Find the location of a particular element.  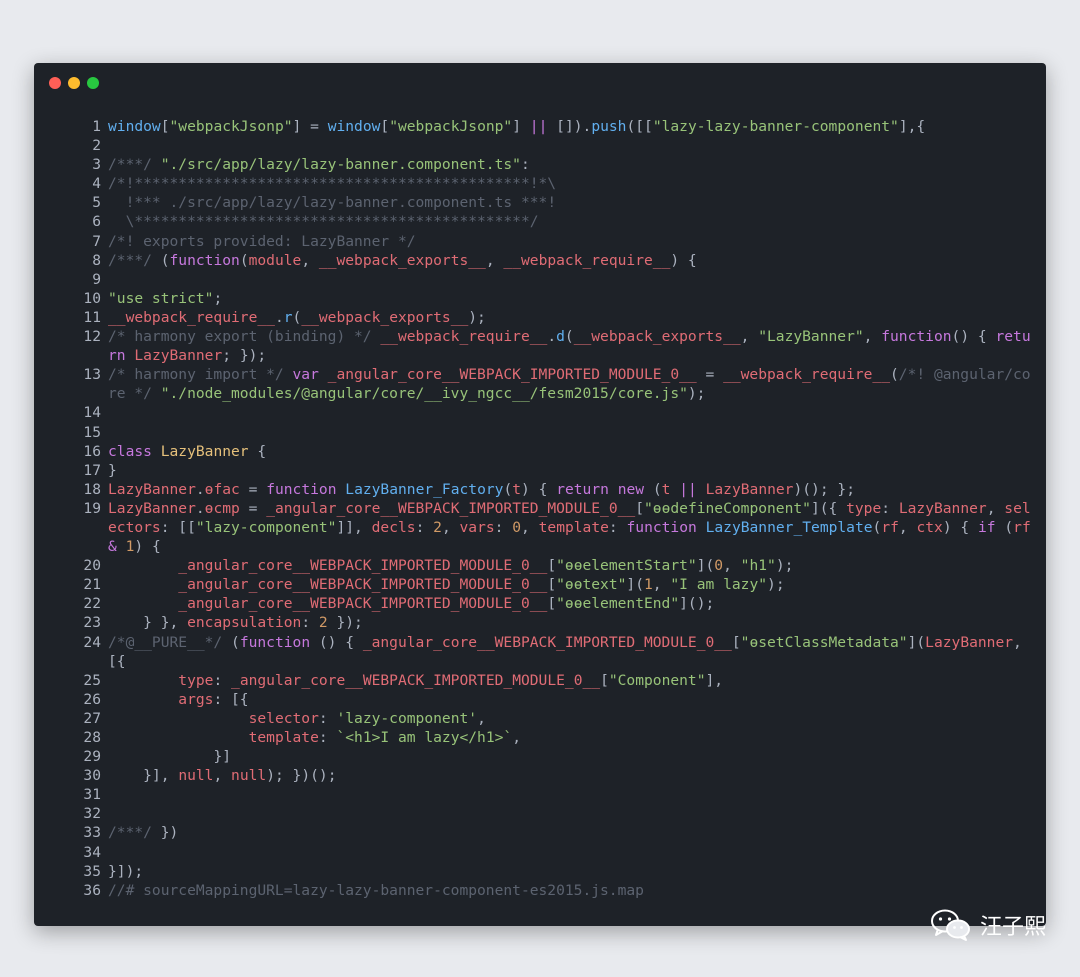

line-number: 29 is located at coordinates (92, 757).